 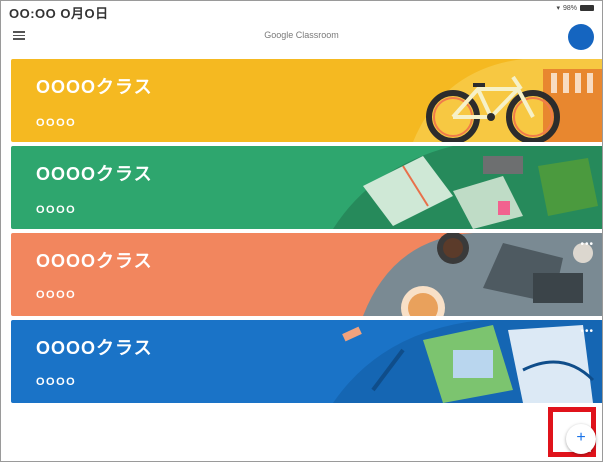 I want to click on status-bar: OO:OO O月O日 ▾ 98%, so click(x=301, y=11).